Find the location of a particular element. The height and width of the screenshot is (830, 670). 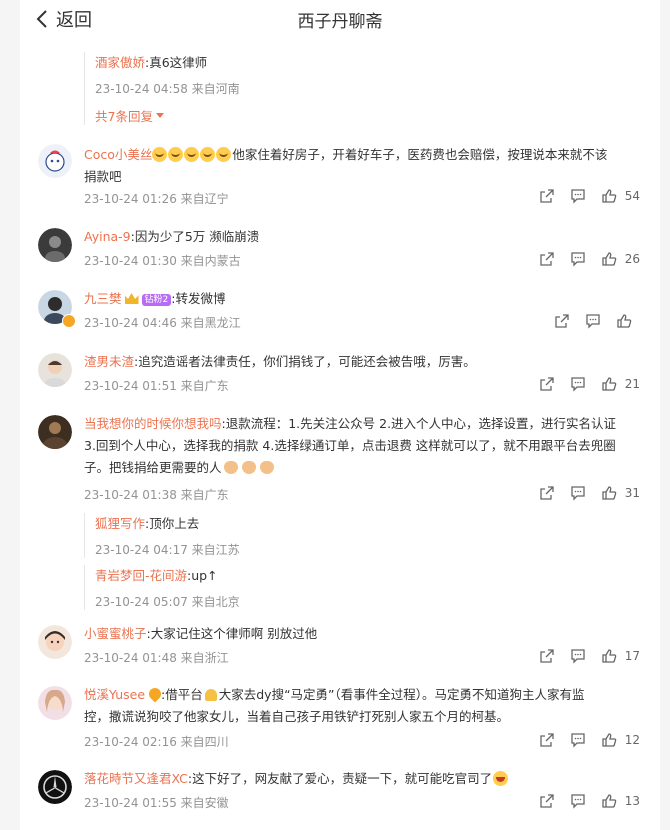

reply-meta: 23-10-24 05:07 来自北京 is located at coordinates (167, 602).